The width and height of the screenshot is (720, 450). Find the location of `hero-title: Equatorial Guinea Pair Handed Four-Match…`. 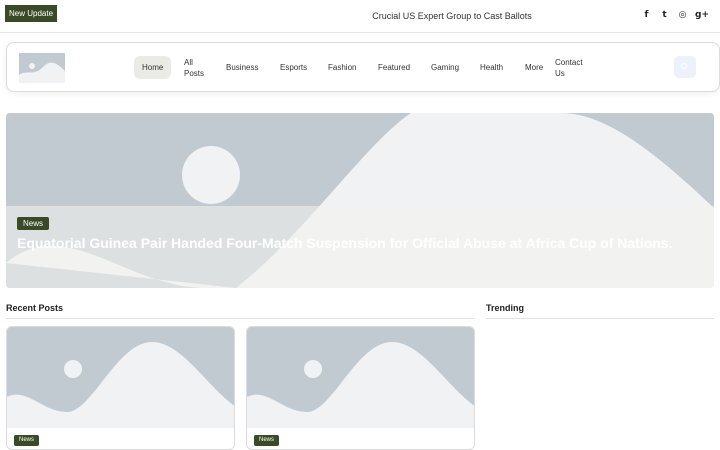

hero-title: Equatorial Guinea Pair Handed Four-Match… is located at coordinates (347, 243).